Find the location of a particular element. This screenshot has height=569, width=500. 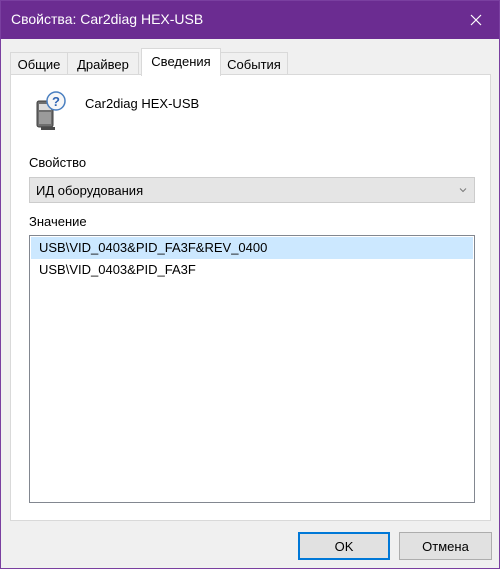

property-dropdown: ИД оборудования is located at coordinates (252, 190).